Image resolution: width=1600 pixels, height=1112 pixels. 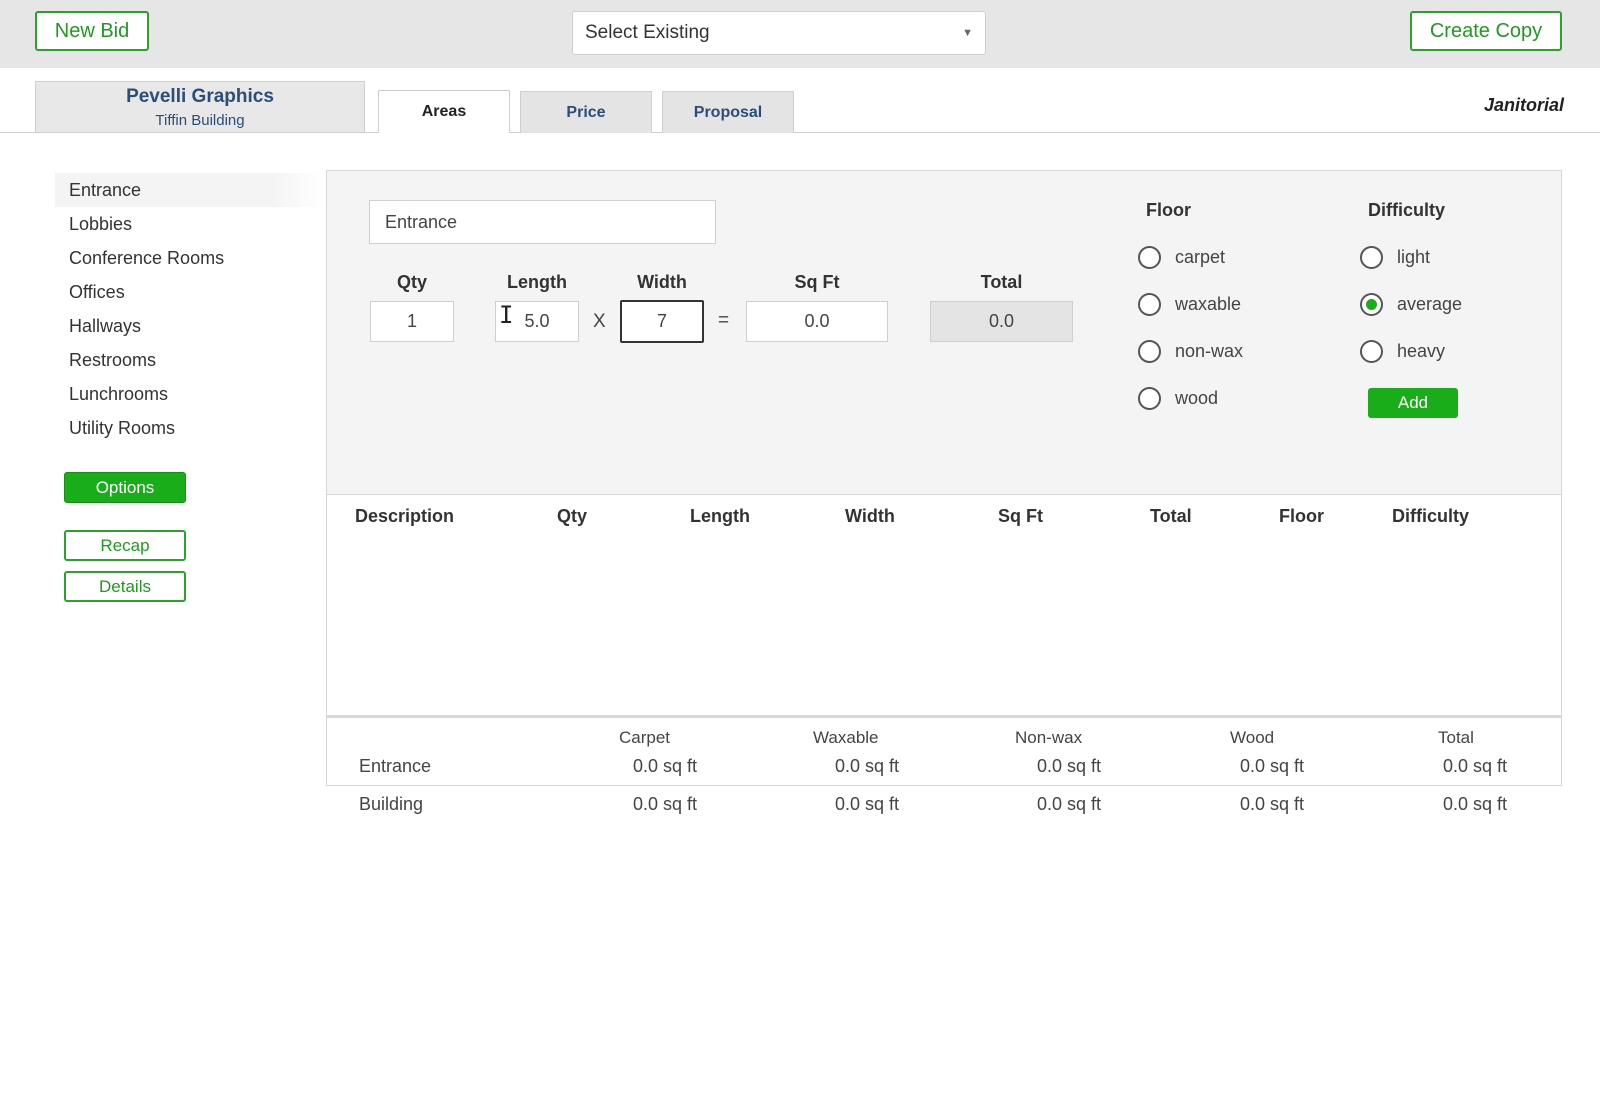 I want to click on sidebar-item-offices: Offices, so click(x=190, y=292).